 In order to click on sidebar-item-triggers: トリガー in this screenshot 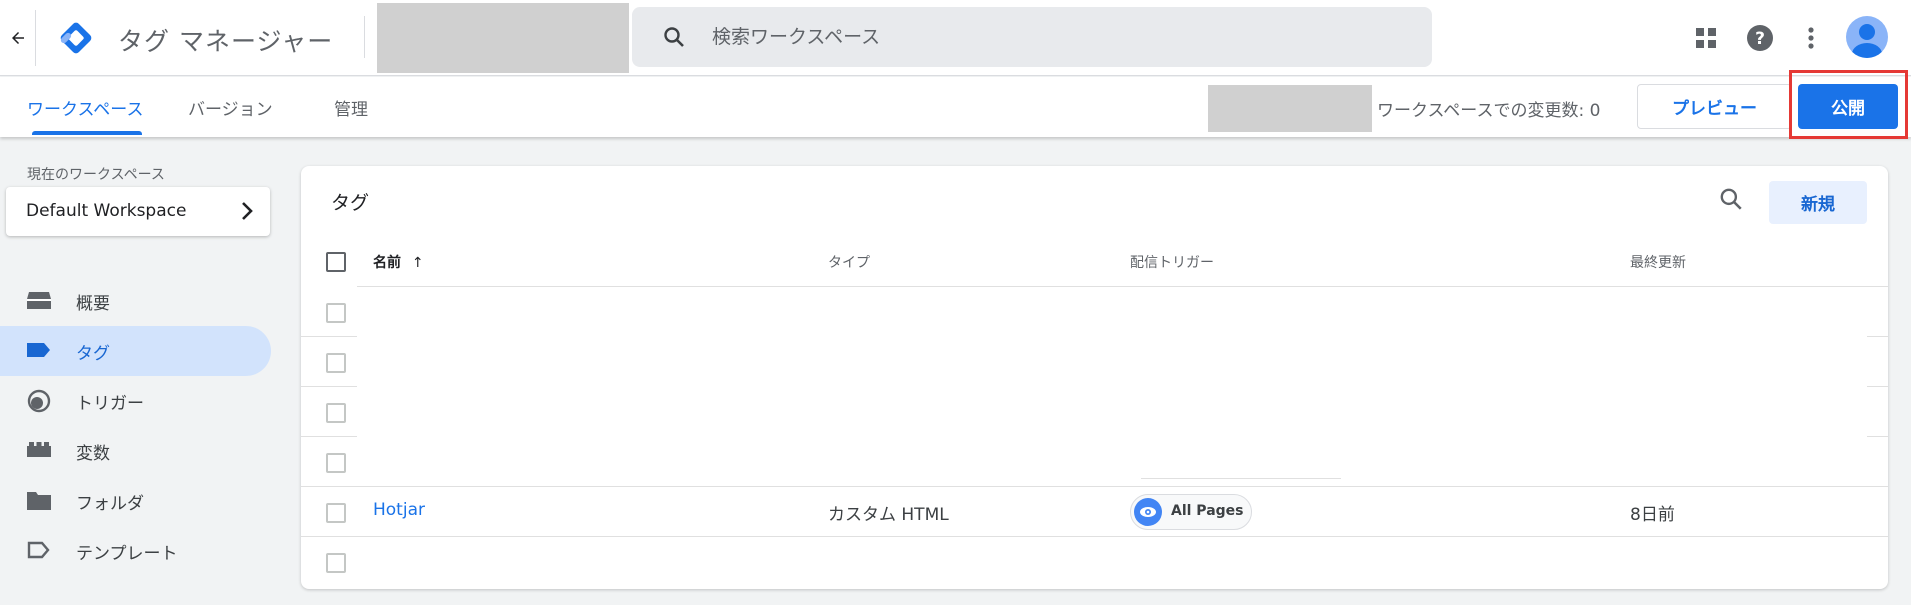, I will do `click(135, 401)`.